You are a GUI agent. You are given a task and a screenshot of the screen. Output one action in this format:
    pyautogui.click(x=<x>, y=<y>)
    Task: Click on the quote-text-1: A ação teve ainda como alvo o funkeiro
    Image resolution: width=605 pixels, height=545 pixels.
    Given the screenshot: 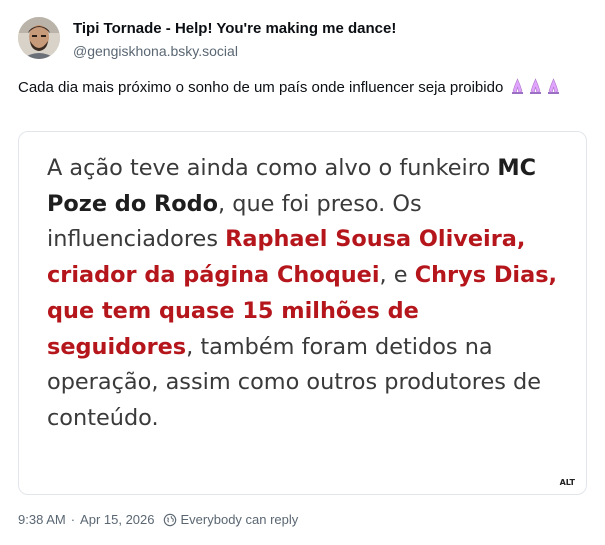 What is the action you would take?
    pyautogui.click(x=272, y=168)
    